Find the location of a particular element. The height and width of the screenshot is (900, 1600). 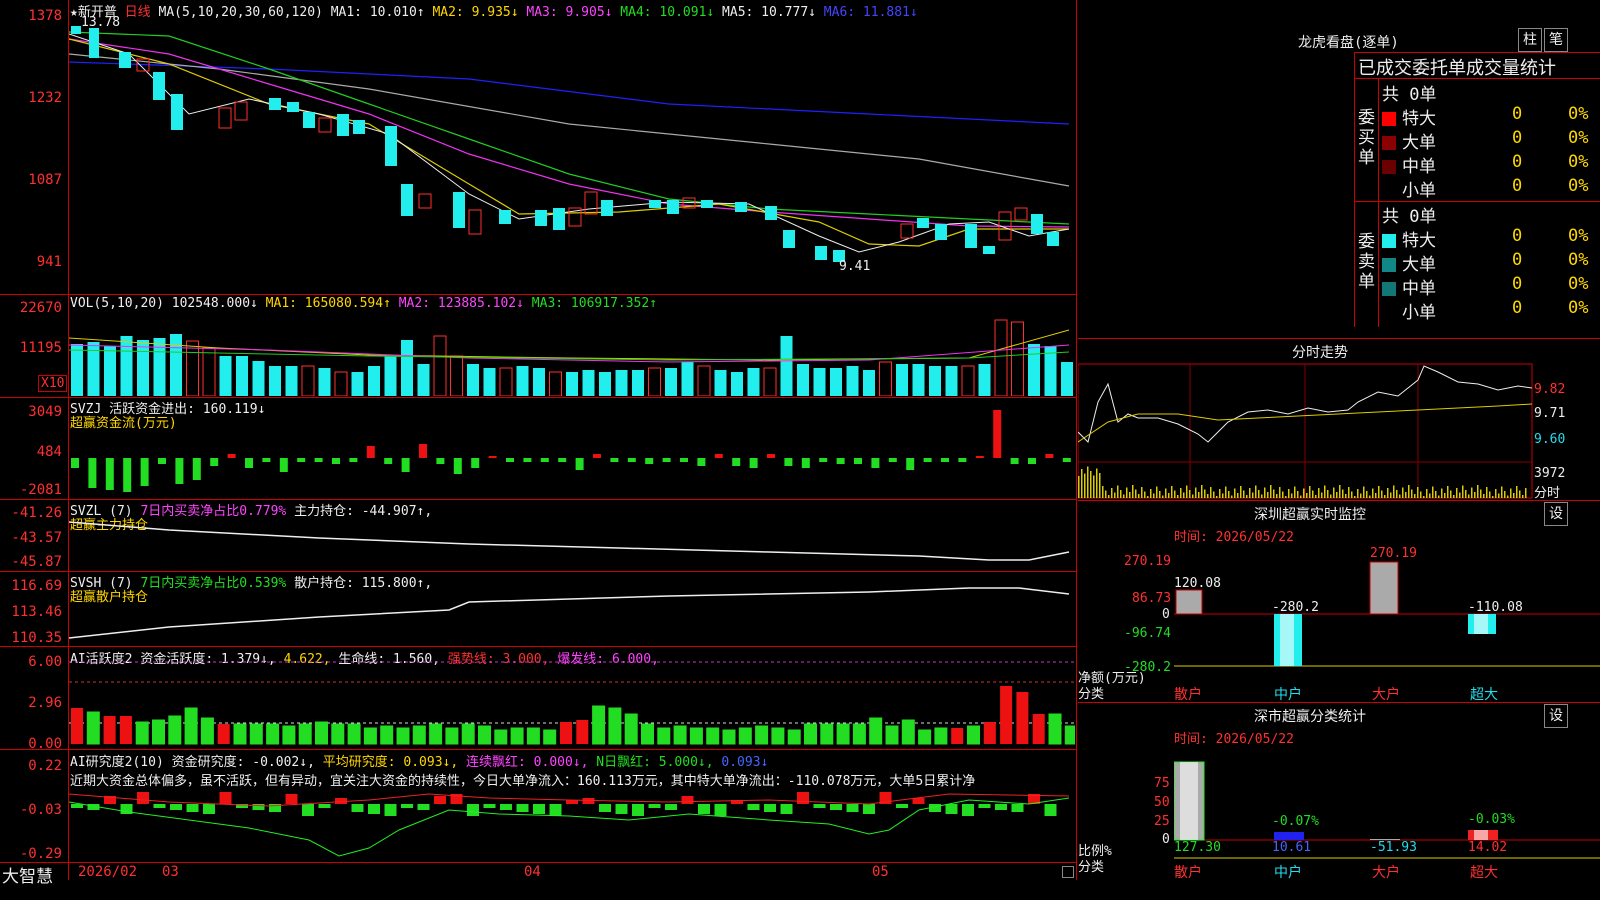

monitor-settings-button: 设 is located at coordinates (1556, 514).